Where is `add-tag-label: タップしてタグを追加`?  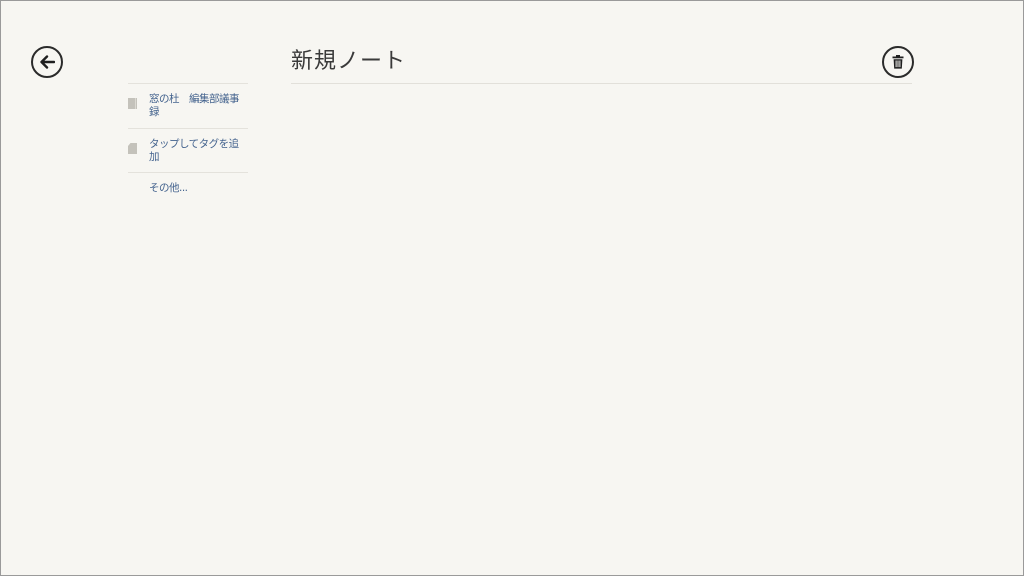
add-tag-label: タップしてタグを追加 is located at coordinates (194, 150).